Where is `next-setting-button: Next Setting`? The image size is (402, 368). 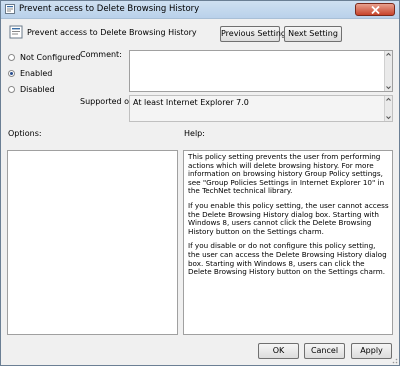
next-setting-button: Next Setting is located at coordinates (313, 34).